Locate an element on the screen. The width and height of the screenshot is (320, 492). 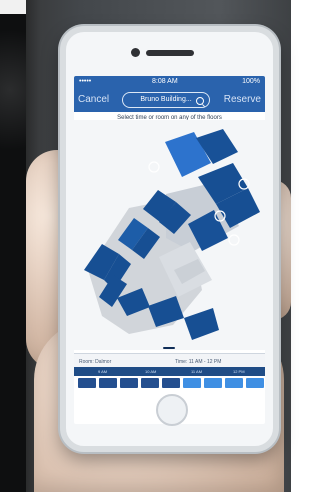
battery-level: 100% is located at coordinates (251, 81).